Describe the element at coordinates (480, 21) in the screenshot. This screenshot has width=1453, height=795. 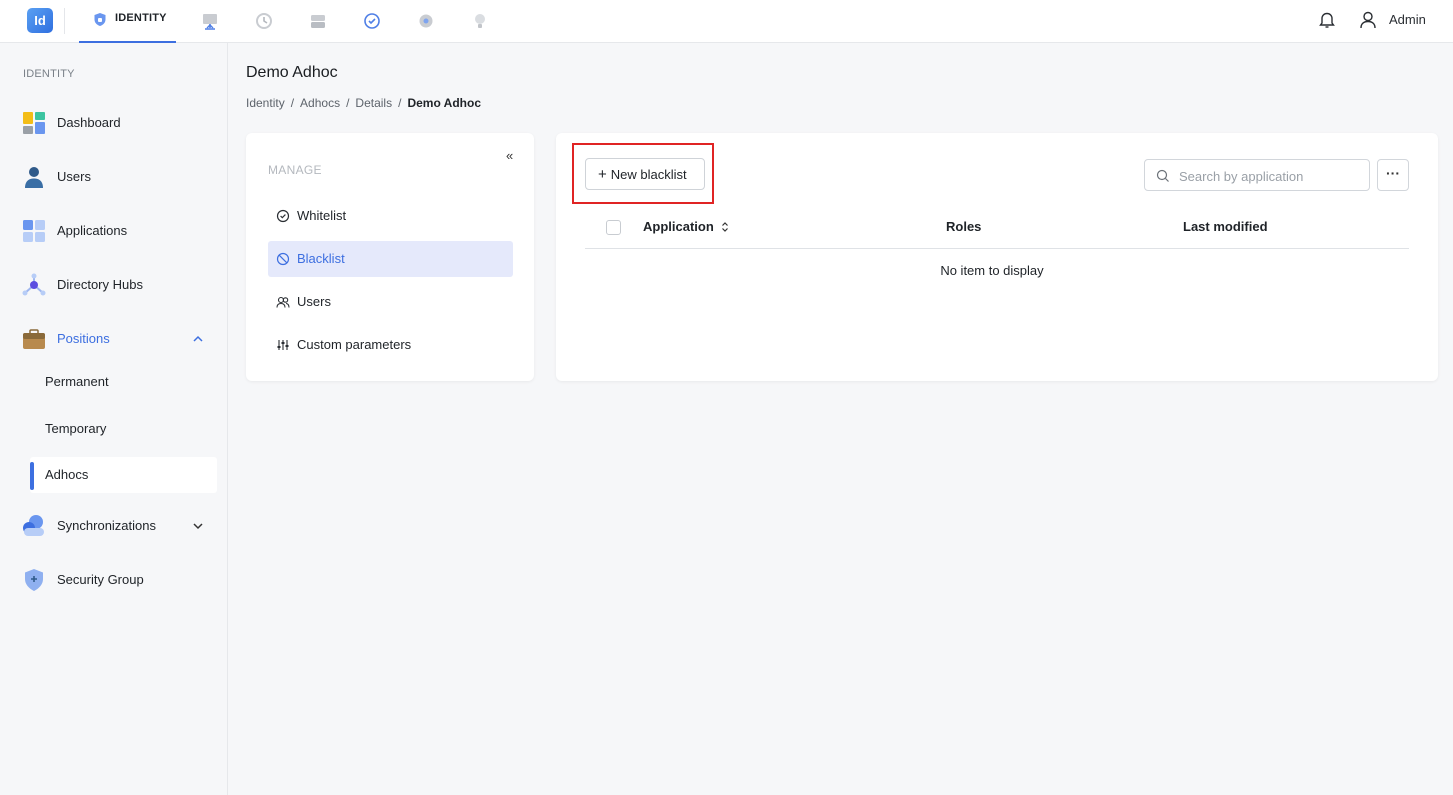
I see `lightbulb-icon` at that location.